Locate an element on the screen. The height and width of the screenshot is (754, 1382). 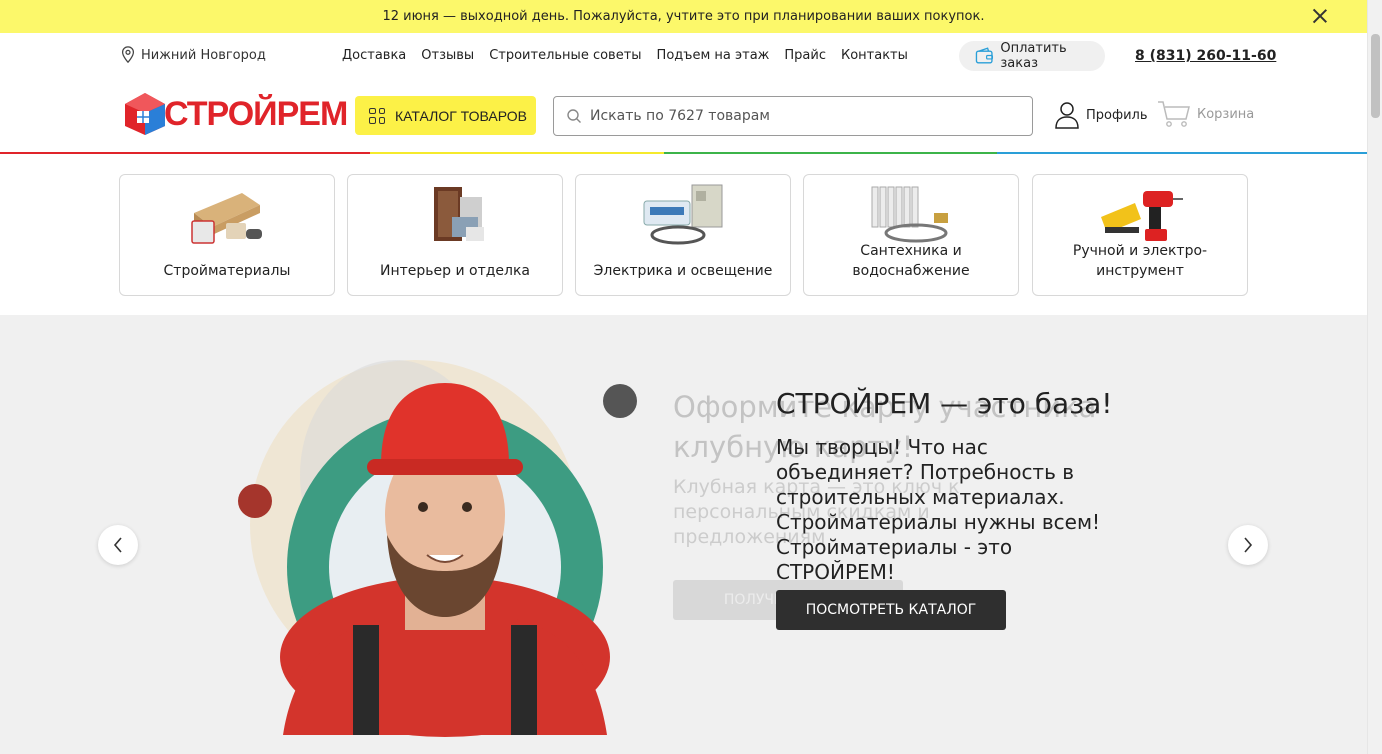
logo: СТРОЙРЕМ is located at coordinates (235, 114).